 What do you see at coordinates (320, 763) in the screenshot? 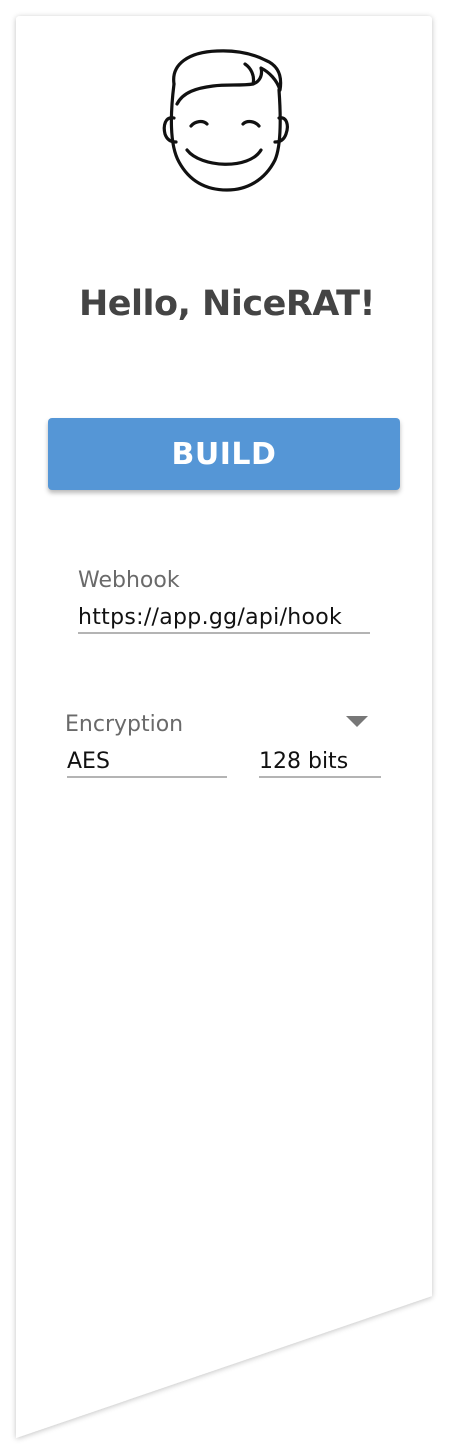
I see `encryption-key-size-field` at bounding box center [320, 763].